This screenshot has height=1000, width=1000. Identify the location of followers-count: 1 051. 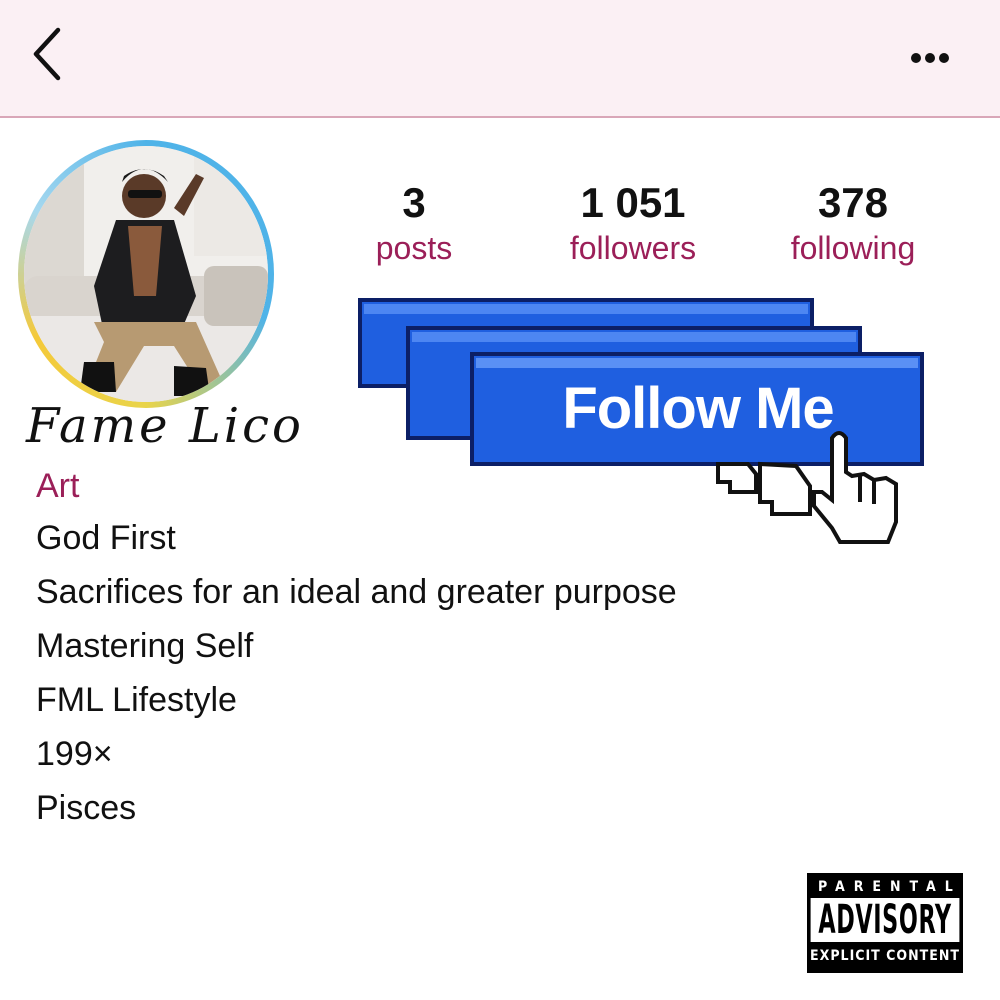
(633, 202).